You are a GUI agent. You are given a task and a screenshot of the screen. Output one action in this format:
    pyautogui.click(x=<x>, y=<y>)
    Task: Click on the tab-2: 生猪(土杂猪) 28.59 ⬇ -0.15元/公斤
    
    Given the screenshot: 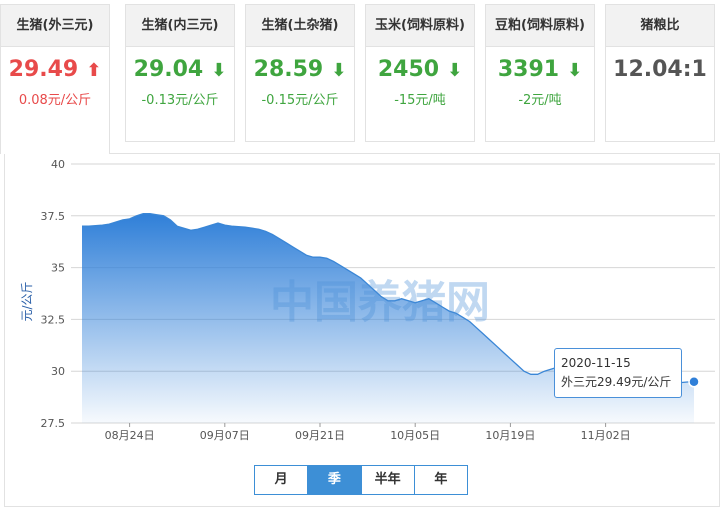 What is the action you would take?
    pyautogui.click(x=300, y=73)
    